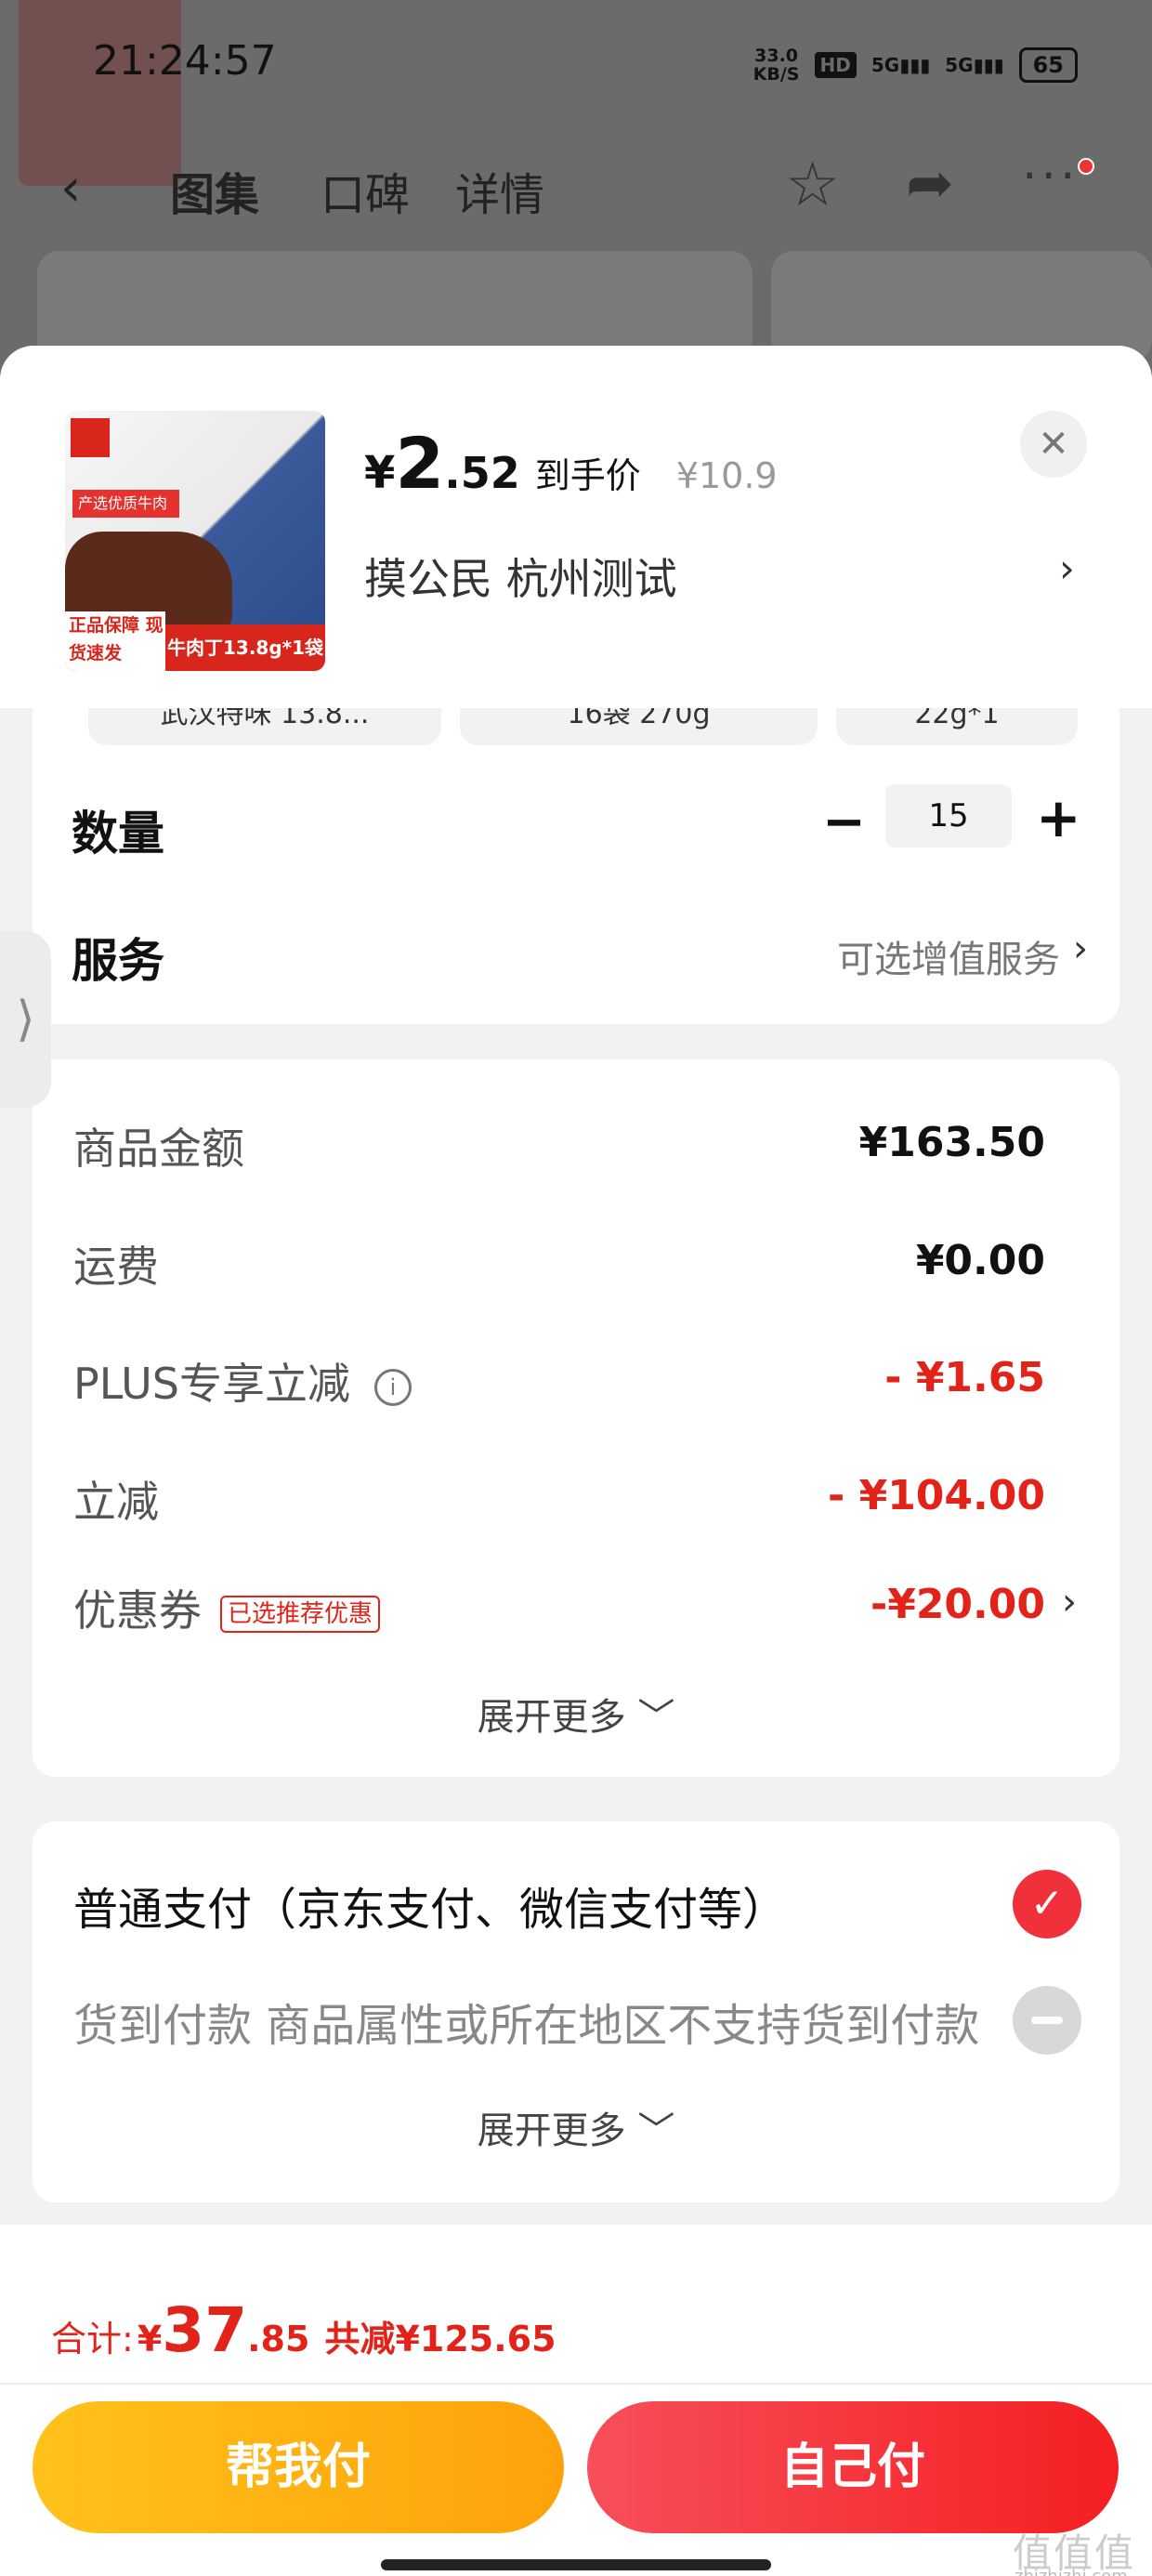 The image size is (1152, 2576). What do you see at coordinates (576, 2384) in the screenshot?
I see `divider` at bounding box center [576, 2384].